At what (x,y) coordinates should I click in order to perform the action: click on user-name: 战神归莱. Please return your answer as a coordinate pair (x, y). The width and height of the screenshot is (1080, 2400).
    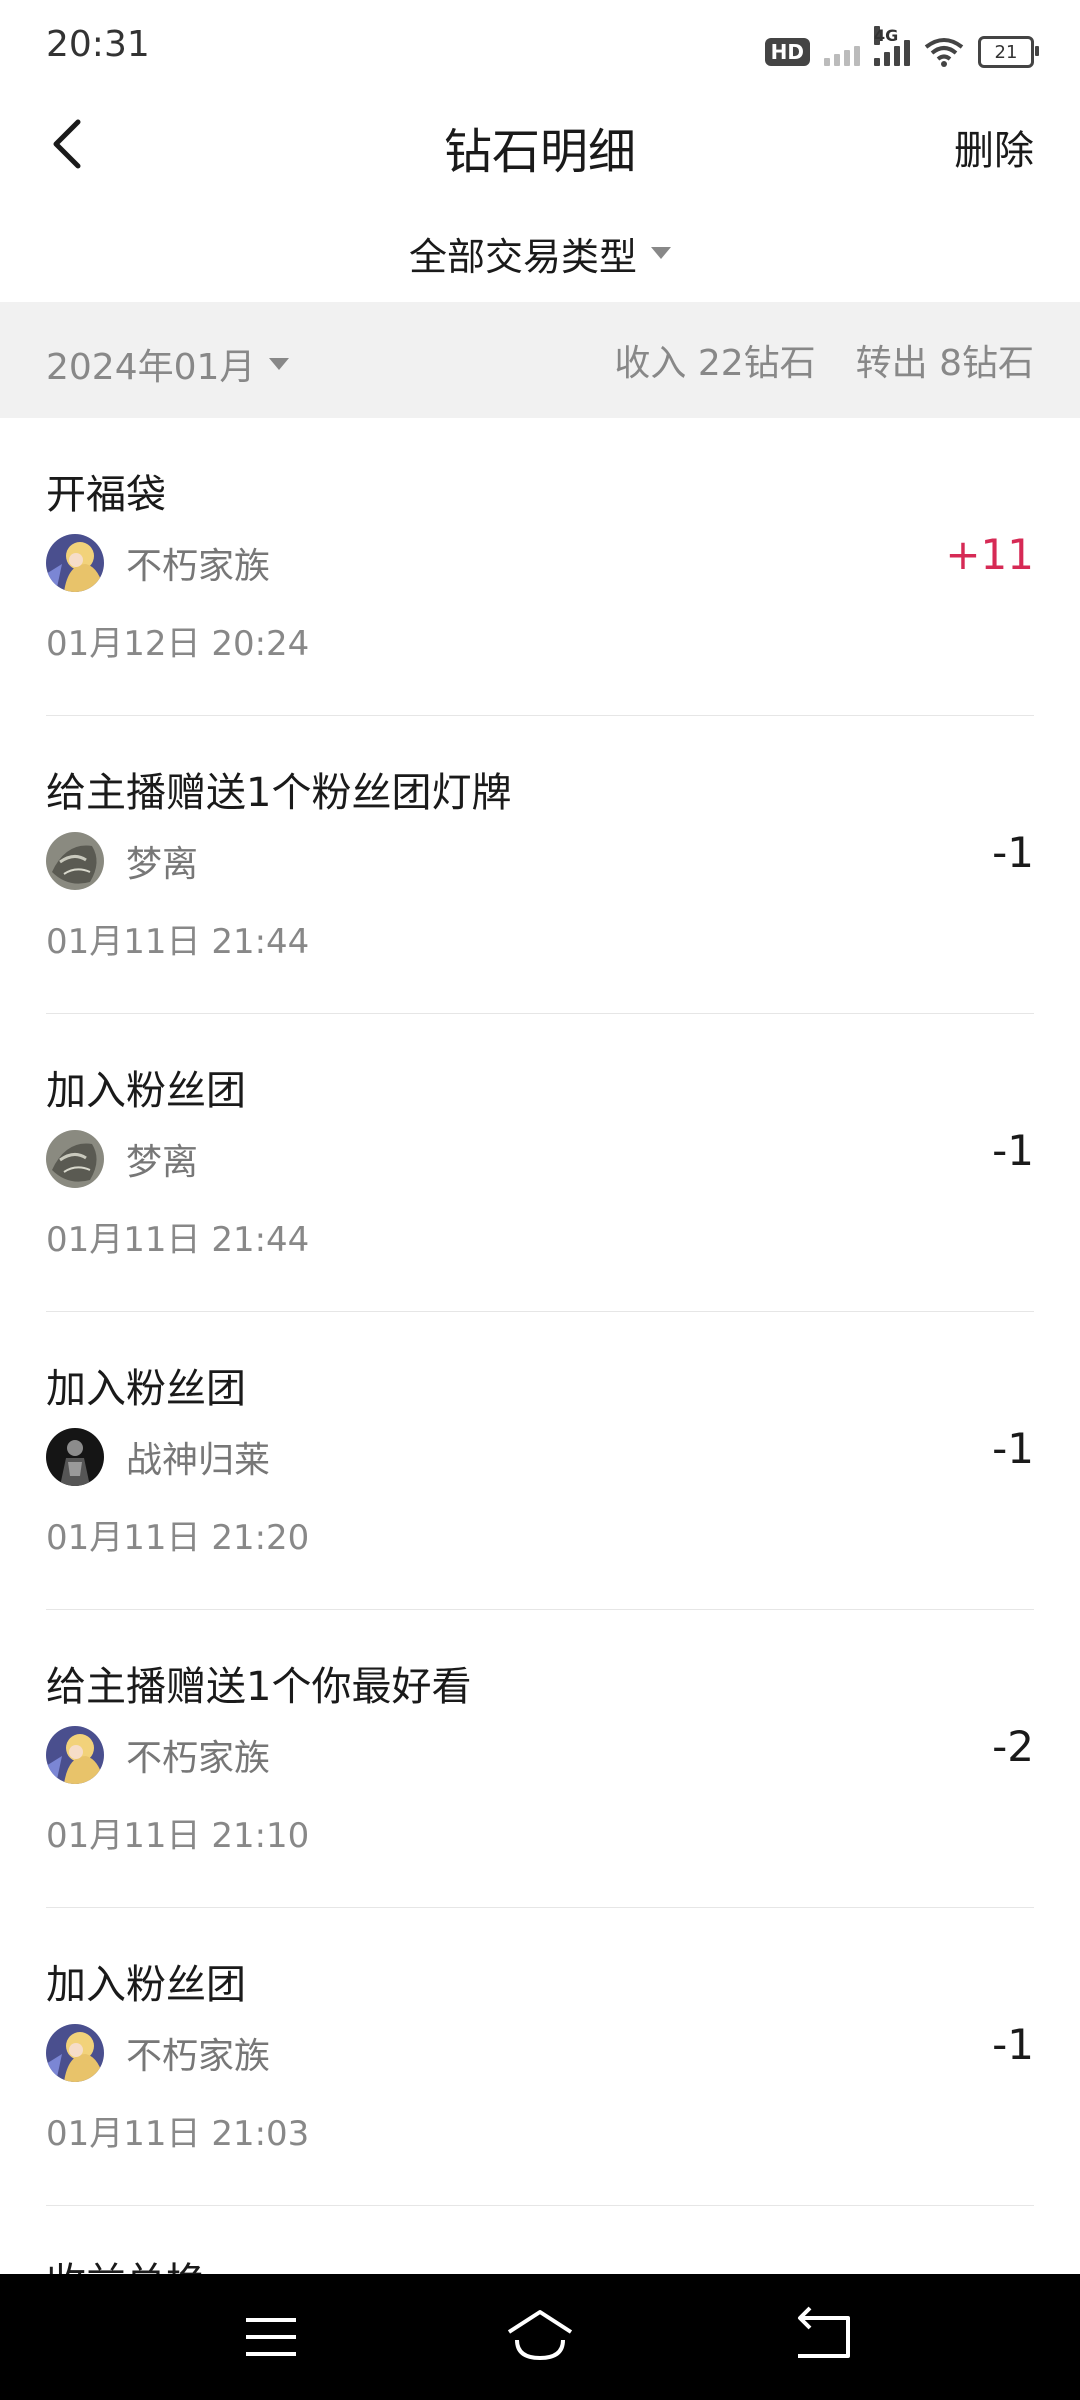
    Looking at the image, I should click on (198, 1460).